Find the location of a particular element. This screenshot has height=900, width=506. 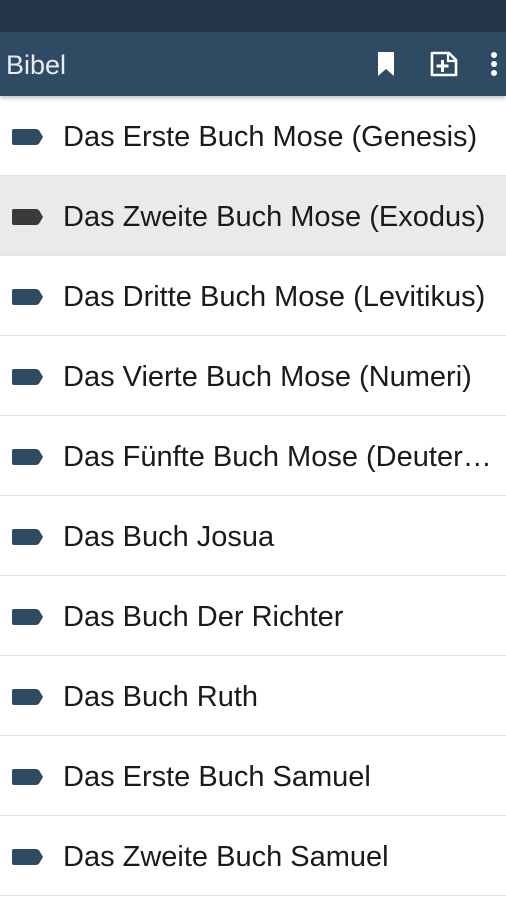

bookmarks-button is located at coordinates (386, 64).